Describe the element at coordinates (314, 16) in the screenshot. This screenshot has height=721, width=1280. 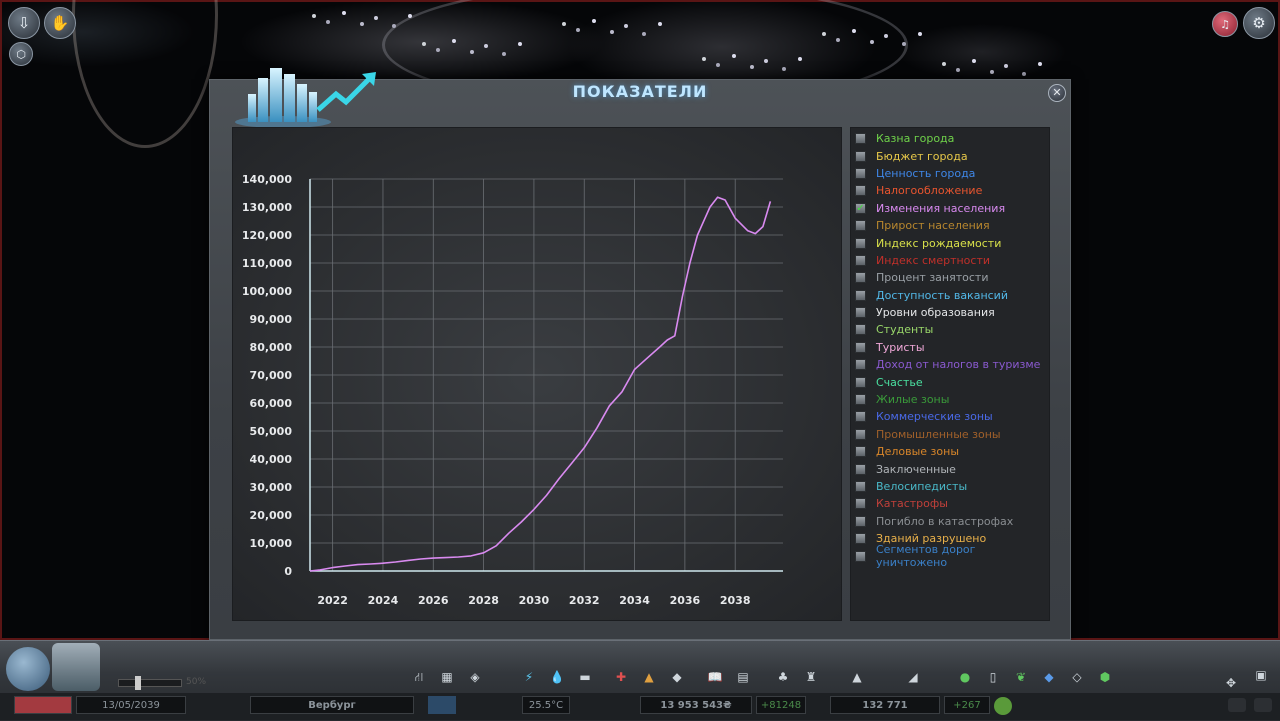
I see `map-buildings` at that location.